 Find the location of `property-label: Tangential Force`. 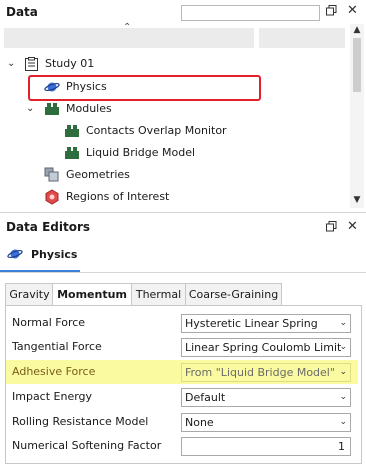

property-label: Tangential Force is located at coordinates (57, 346).